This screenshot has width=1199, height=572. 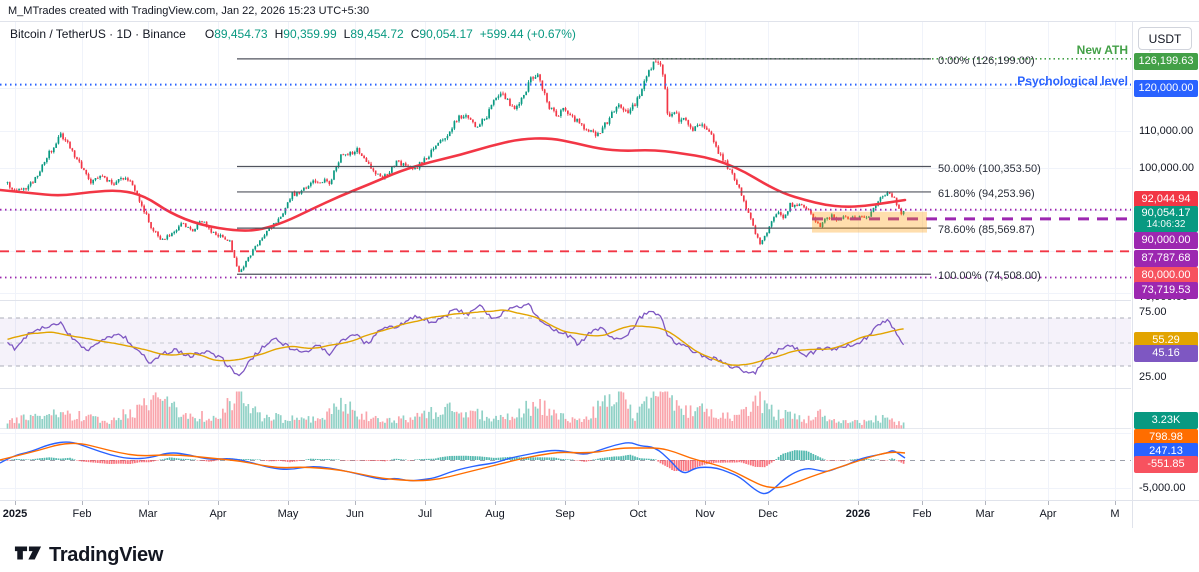 I want to click on fib-level-label: 78.60% (85,569.87), so click(x=986, y=230).